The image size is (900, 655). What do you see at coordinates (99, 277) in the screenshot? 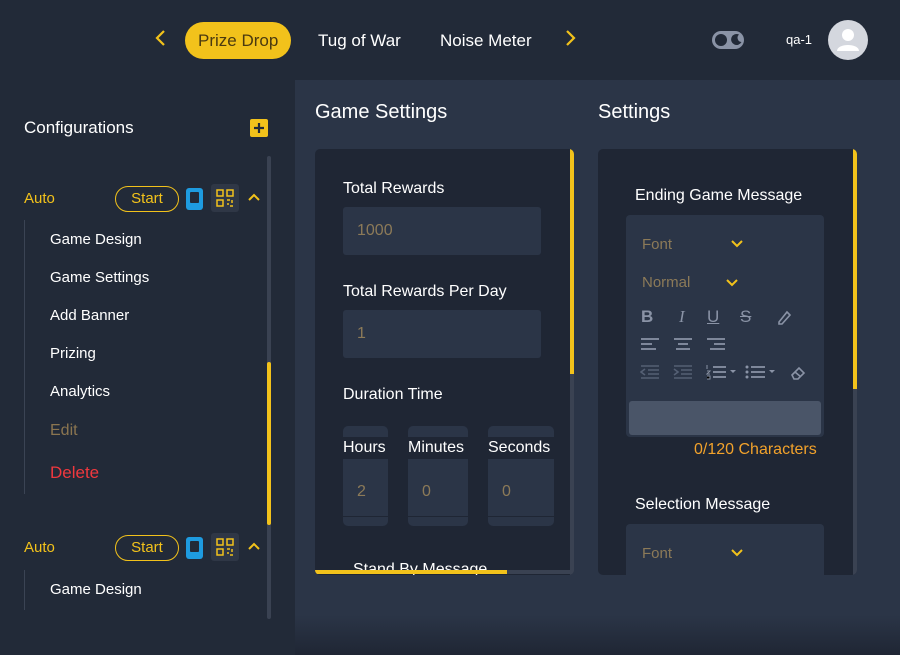
I see `menu-item-game-settings: Game Settings` at bounding box center [99, 277].